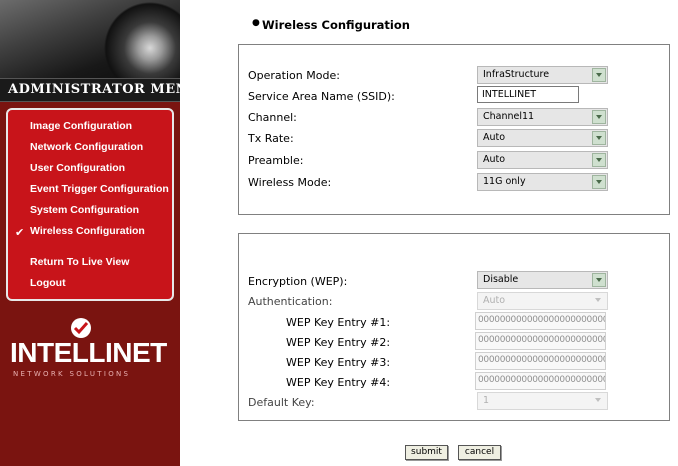  Describe the element at coordinates (86, 147) in the screenshot. I see `menu-item-network-configuration: Network Configuration` at that location.